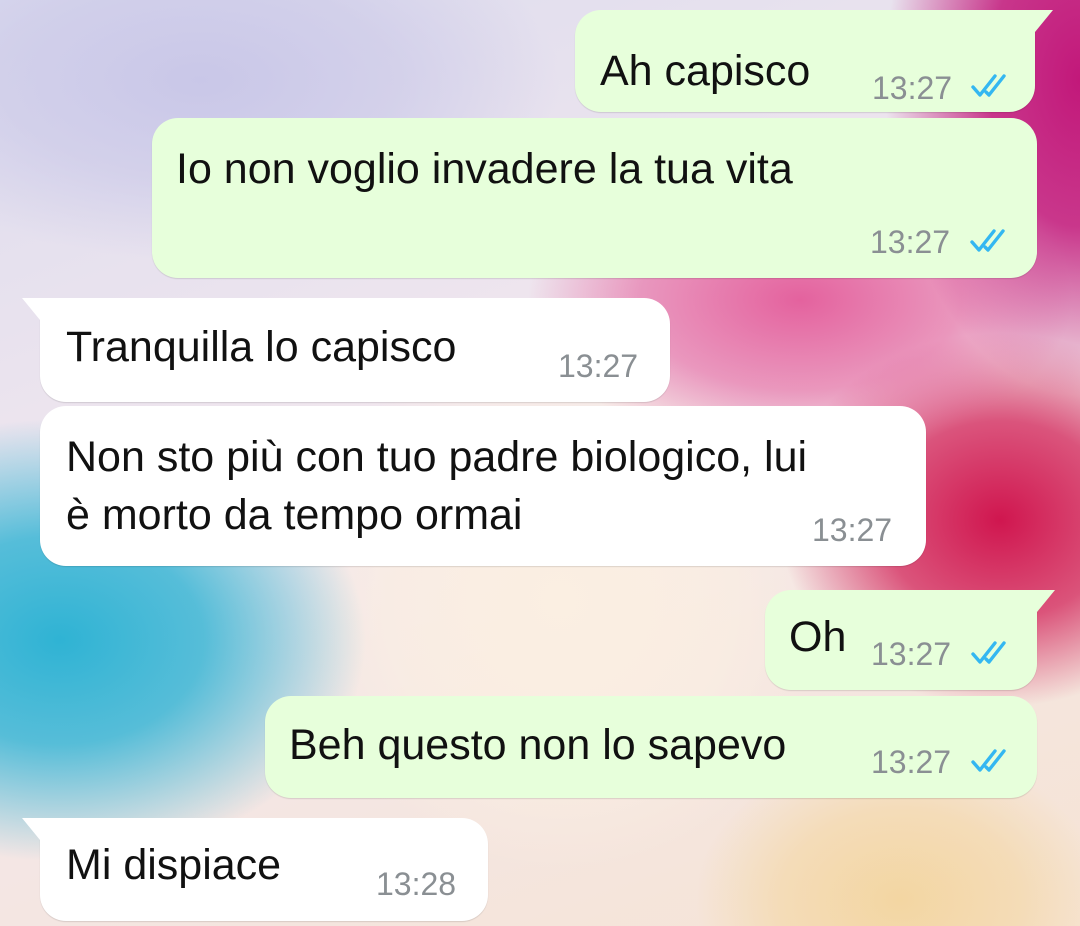 Image resolution: width=1080 pixels, height=926 pixels. Describe the element at coordinates (594, 198) in the screenshot. I see `message-bubble-outgoing: Io non voglio invadere la tua vita 13:27` at that location.